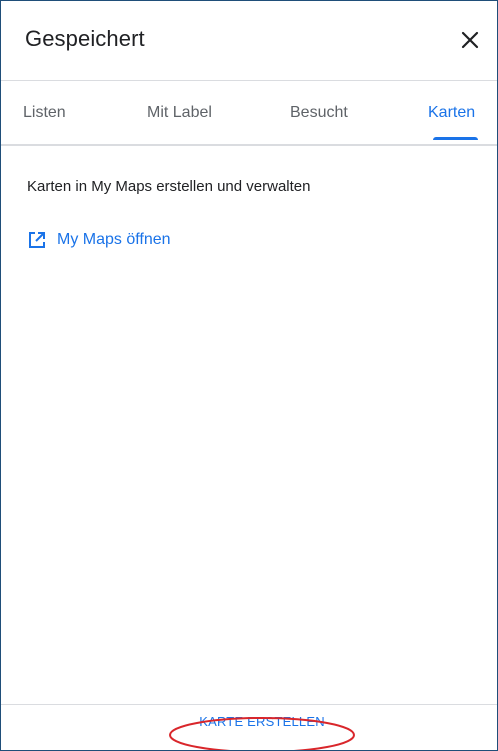 The image size is (498, 751). What do you see at coordinates (451, 113) in the screenshot?
I see `tab-karten: Karten` at bounding box center [451, 113].